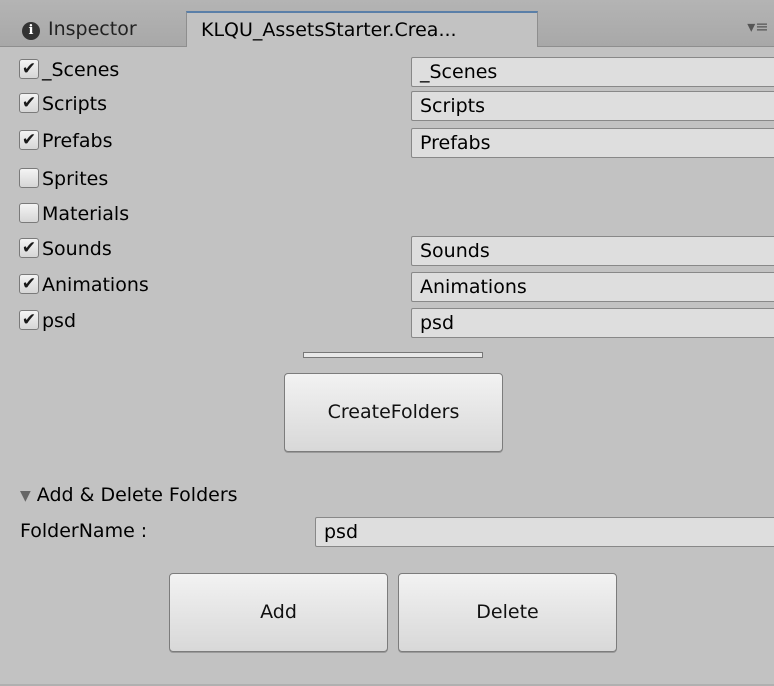  What do you see at coordinates (592, 106) in the screenshot?
I see `folder-name-field: Scripts` at bounding box center [592, 106].